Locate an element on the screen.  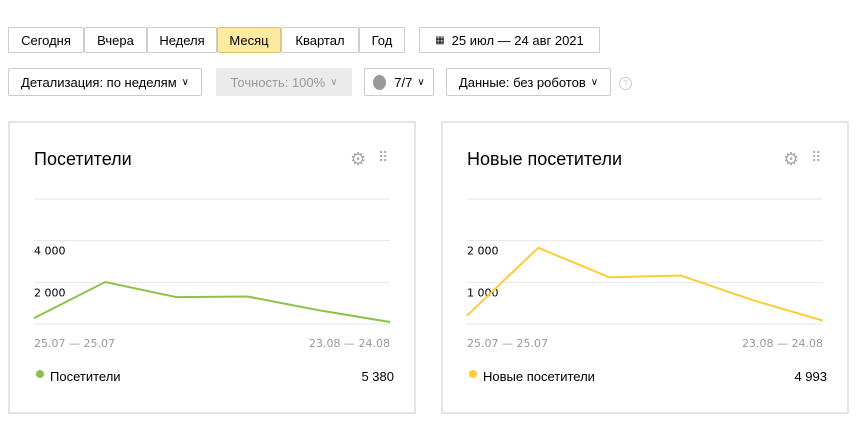
segments-dropdown: 7/7 ∨ is located at coordinates (399, 82).